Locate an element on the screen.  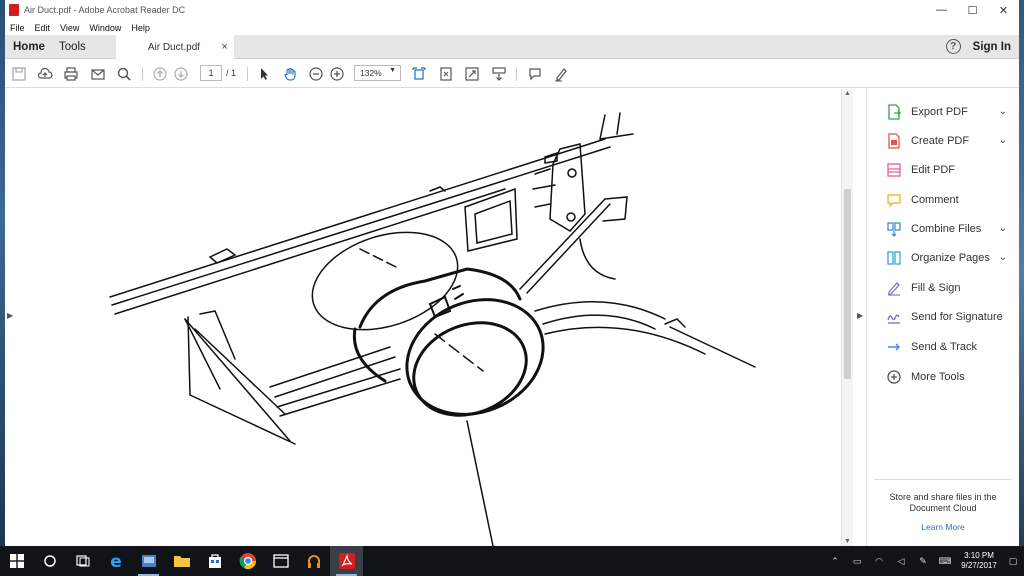
select-cursor-icon is located at coordinates (264, 74).